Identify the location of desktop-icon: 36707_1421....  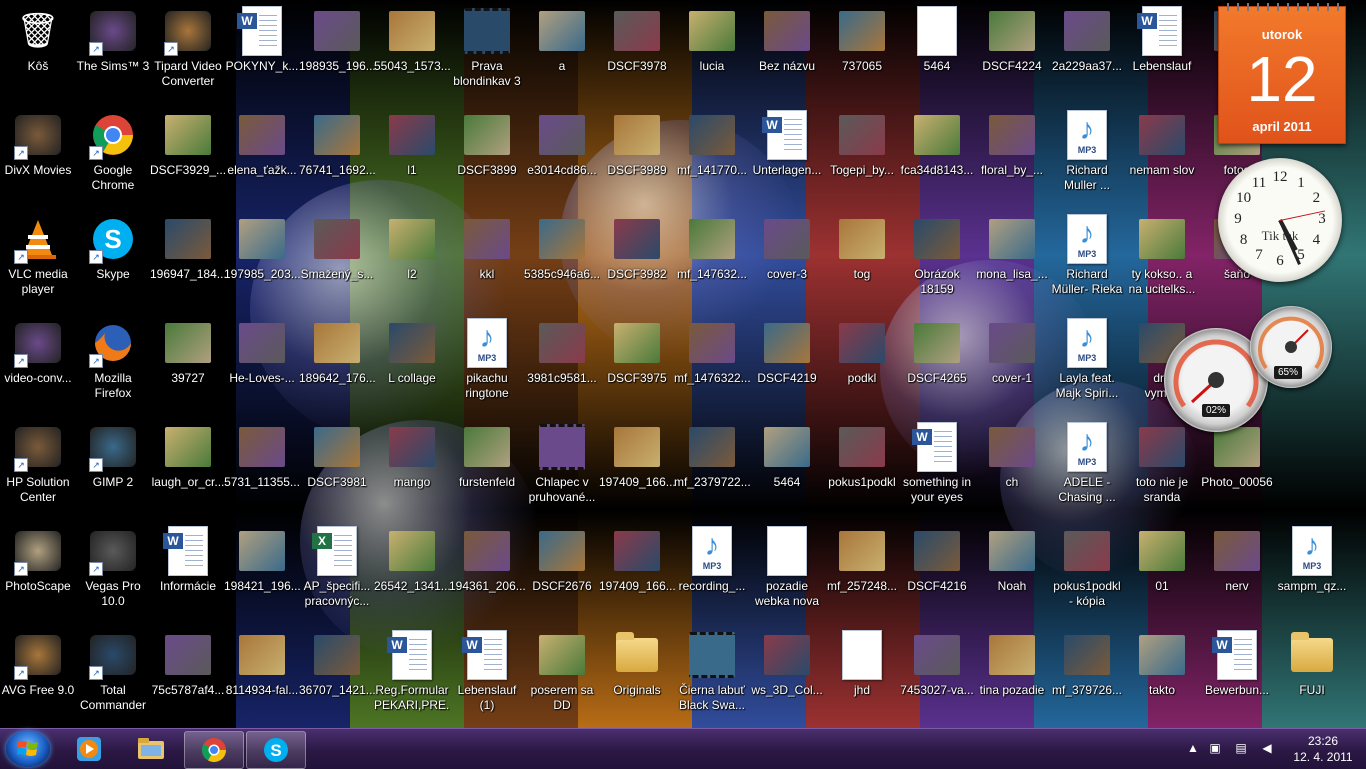
(337, 676).